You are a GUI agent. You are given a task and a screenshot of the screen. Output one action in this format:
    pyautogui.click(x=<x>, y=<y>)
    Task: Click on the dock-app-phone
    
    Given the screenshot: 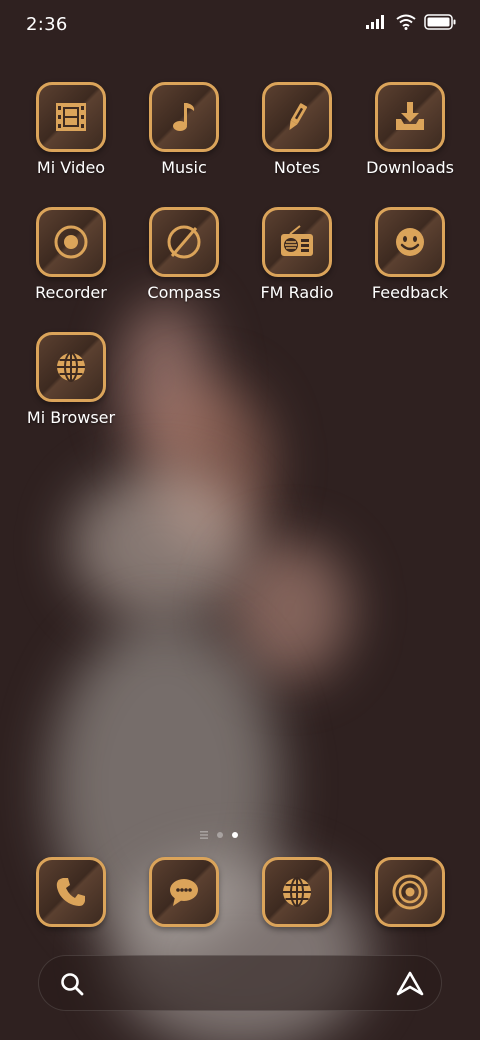 What is the action you would take?
    pyautogui.click(x=71, y=892)
    